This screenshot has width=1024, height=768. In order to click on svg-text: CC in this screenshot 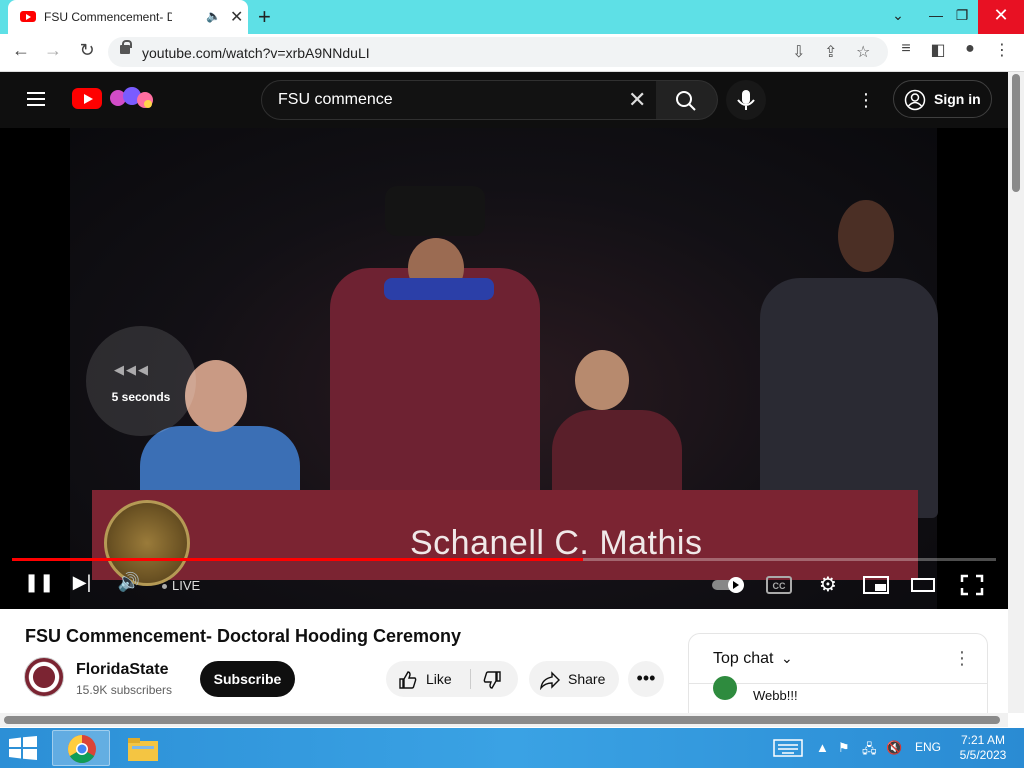, I will do `click(779, 586)`.